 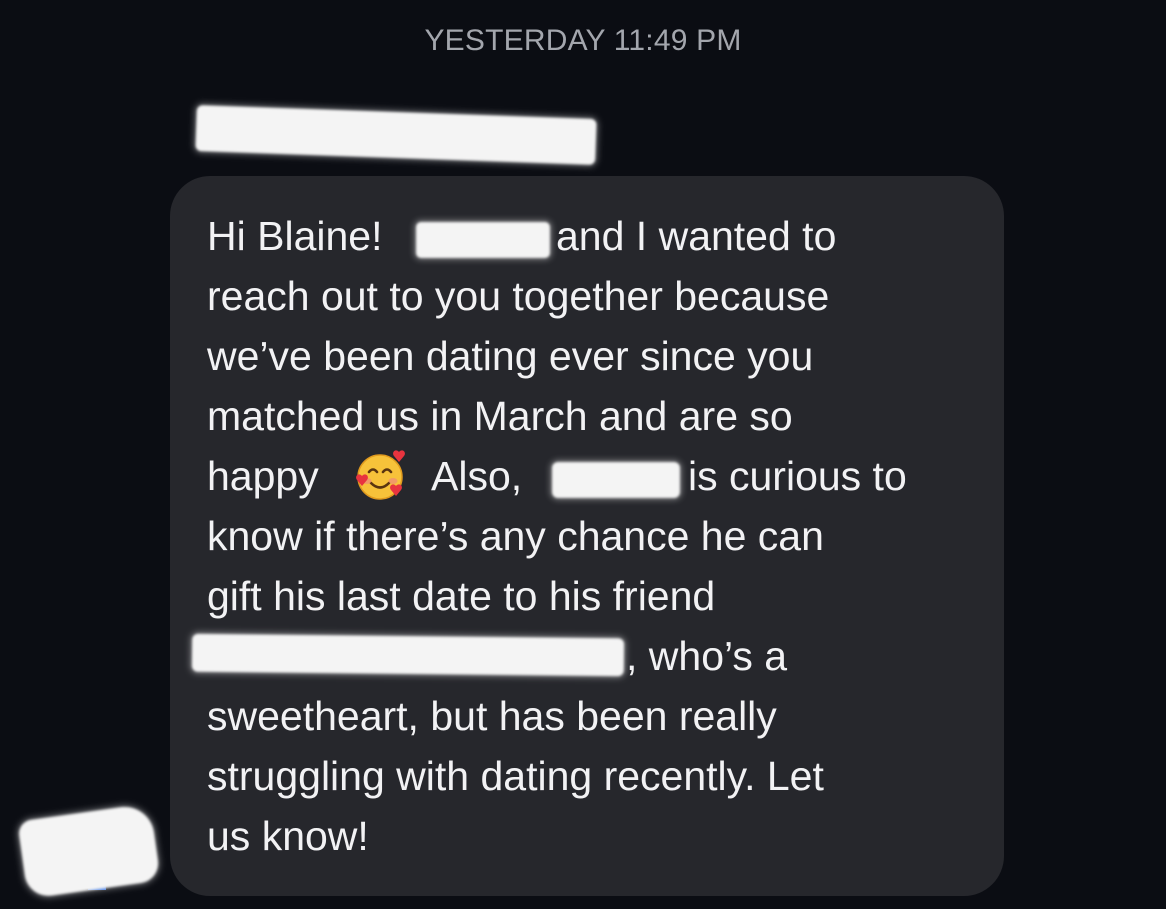 I want to click on message-line-6: know if there’s any chance he can, so click(x=515, y=536).